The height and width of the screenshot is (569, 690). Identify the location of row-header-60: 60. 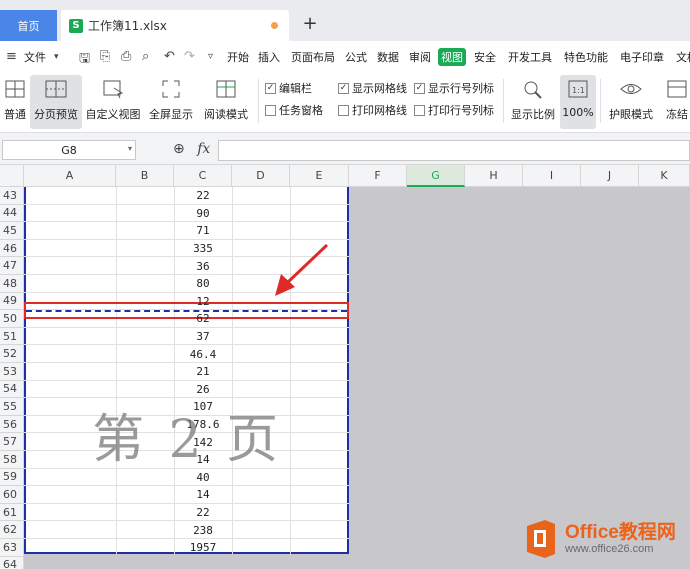
(12, 495).